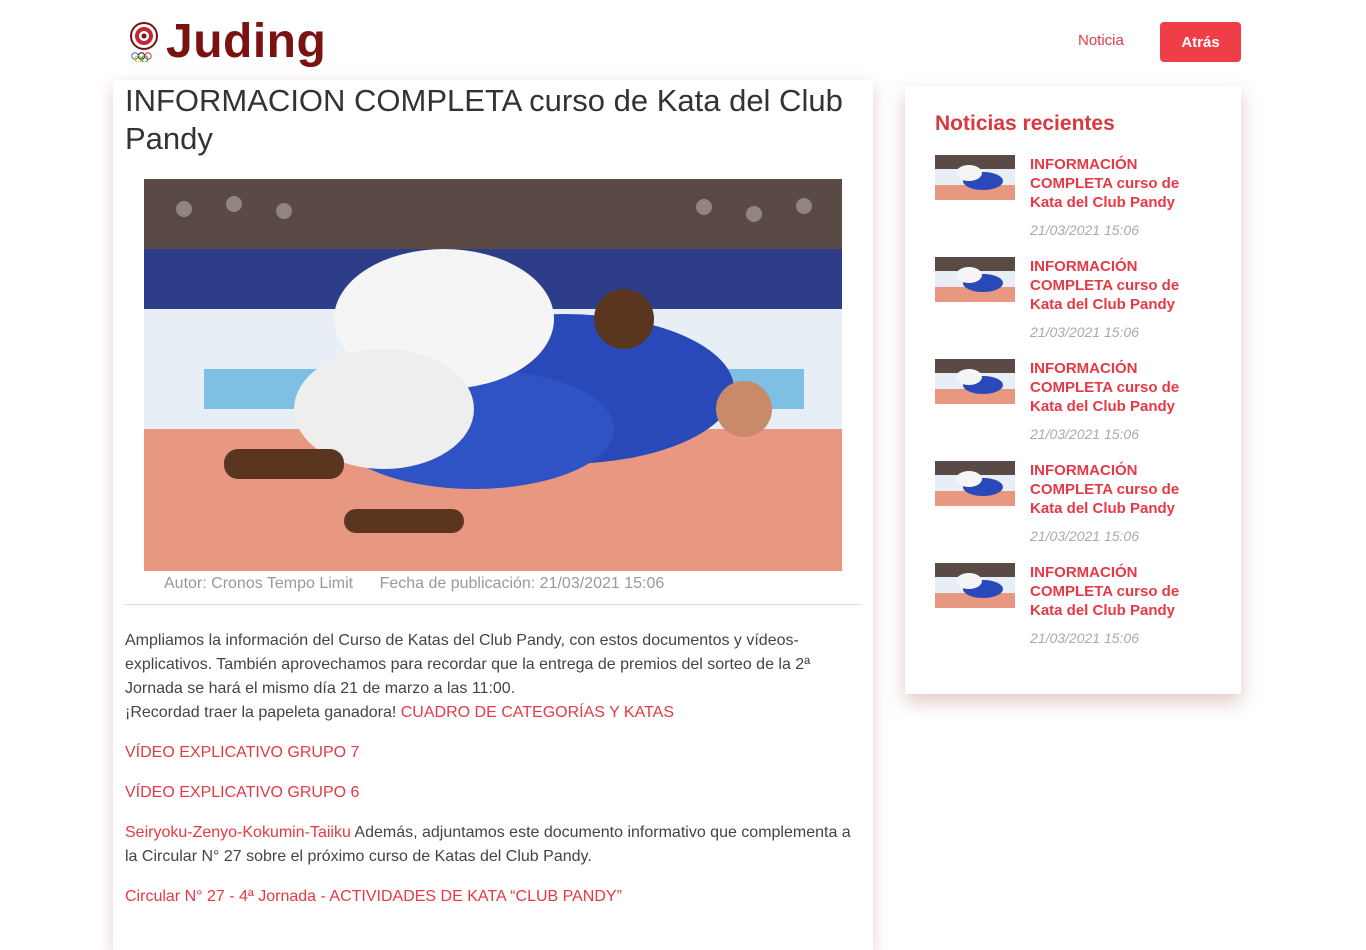 Image resolution: width=1366 pixels, height=950 pixels. I want to click on sidebar-title: Noticias recientes, so click(1025, 123).